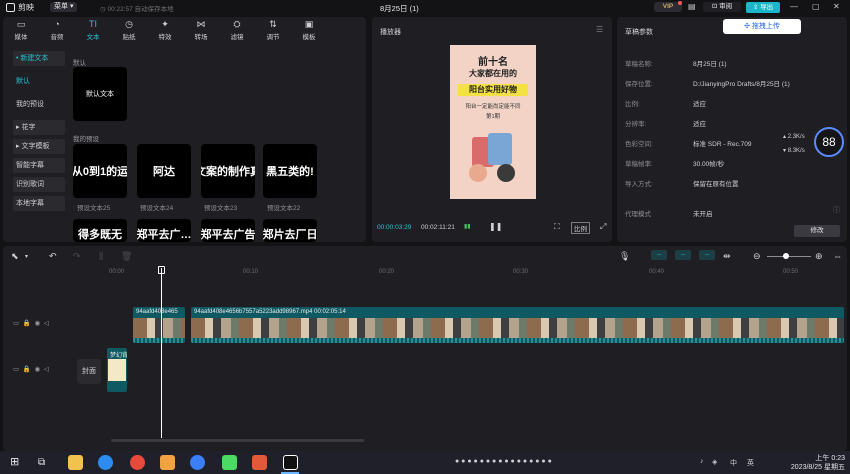  Describe the element at coordinates (659, 255) in the screenshot. I see `link-main-track-button: ⇔` at that location.